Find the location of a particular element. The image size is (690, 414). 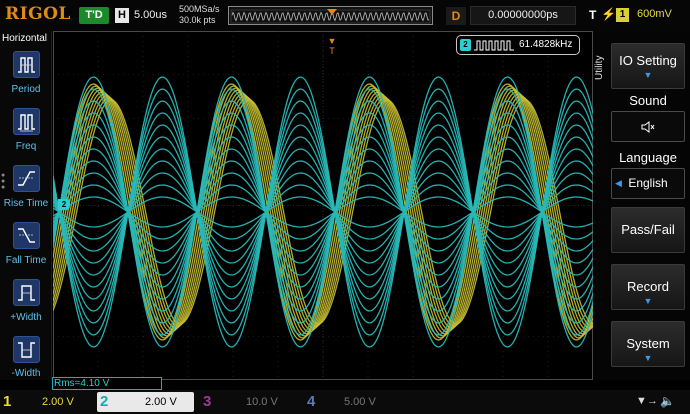

record-button: Record ▼ is located at coordinates (648, 287).